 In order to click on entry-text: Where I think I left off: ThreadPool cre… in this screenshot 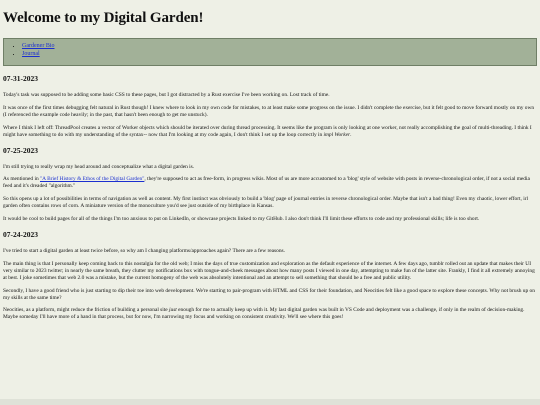, I will do `click(267, 131)`.